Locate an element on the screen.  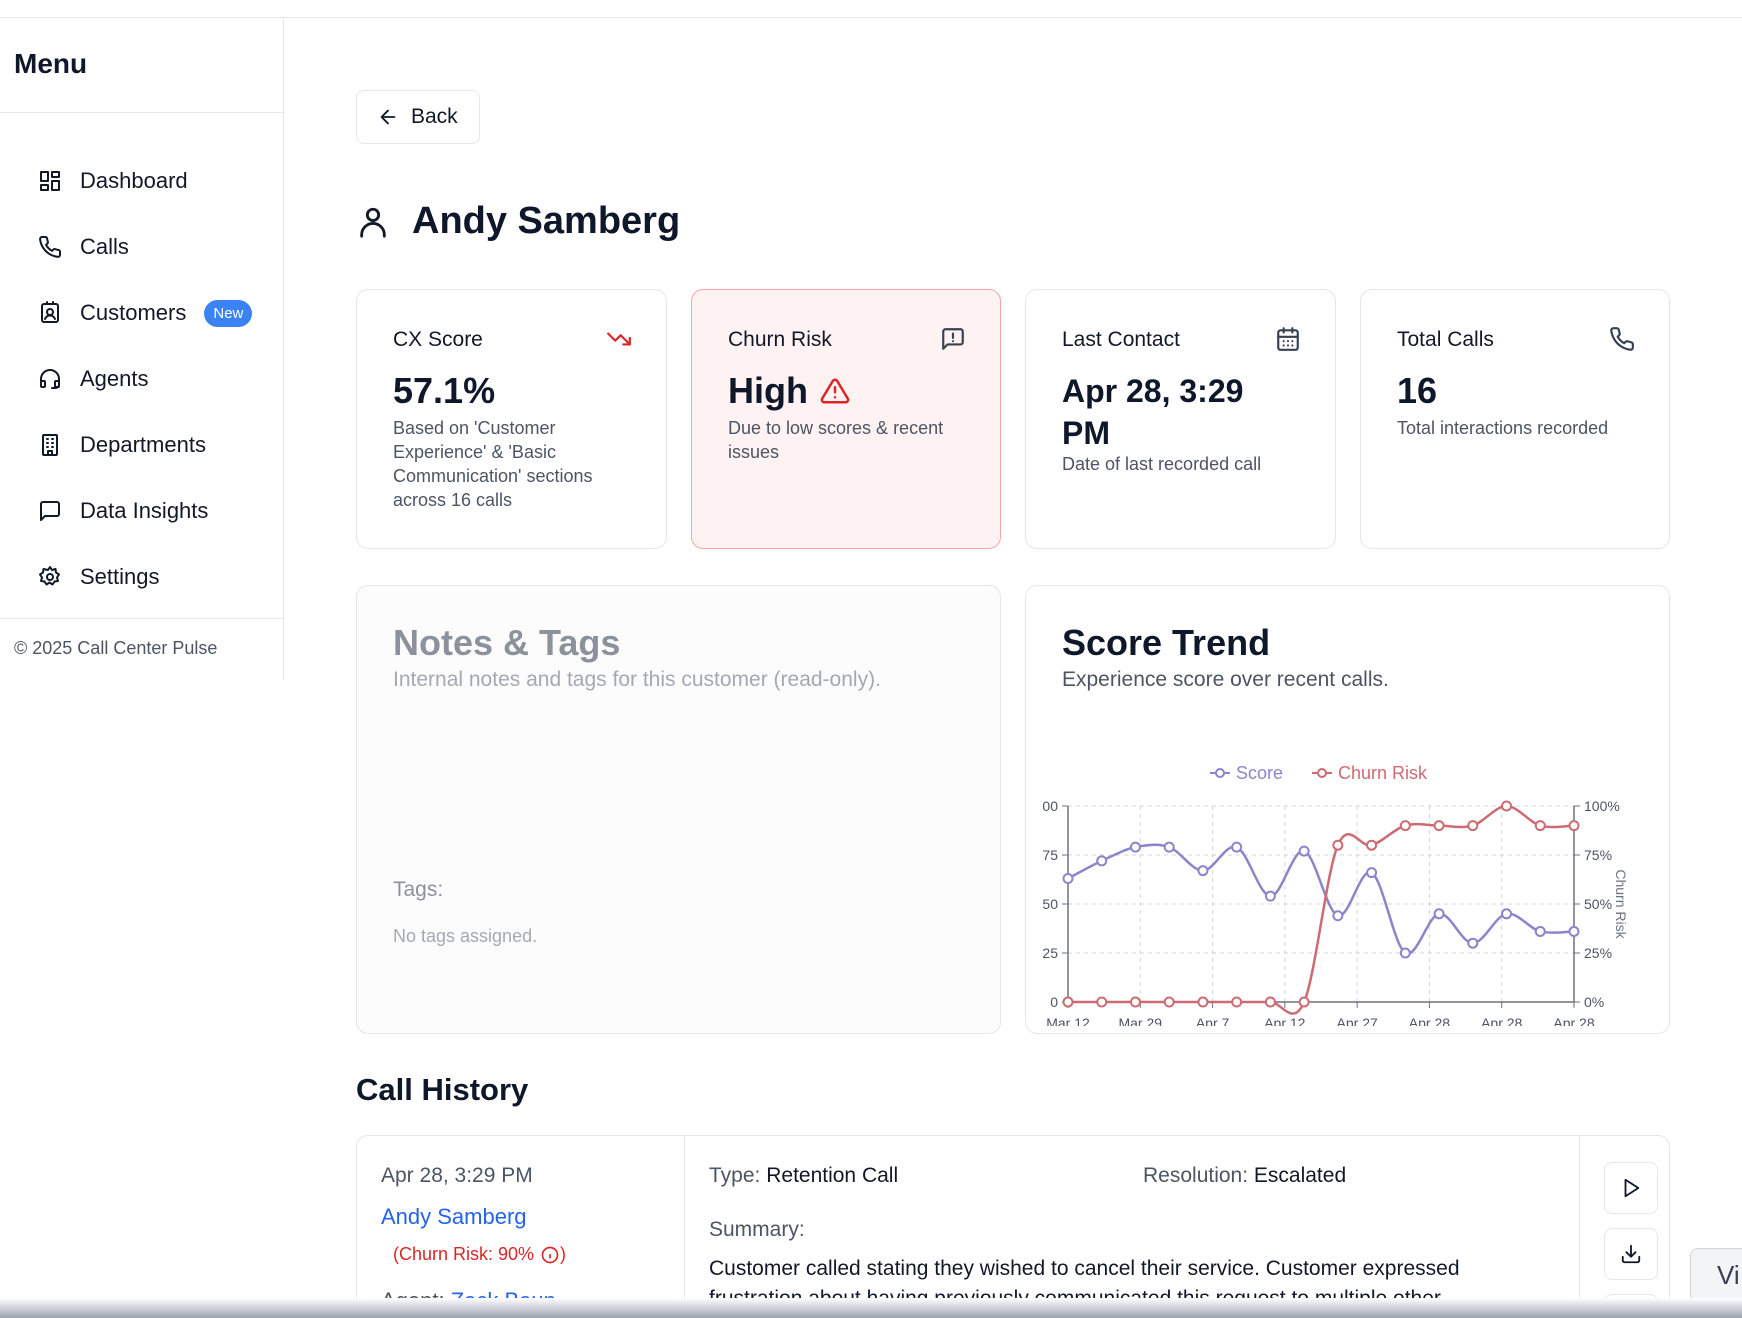
play-button is located at coordinates (1631, 1188).